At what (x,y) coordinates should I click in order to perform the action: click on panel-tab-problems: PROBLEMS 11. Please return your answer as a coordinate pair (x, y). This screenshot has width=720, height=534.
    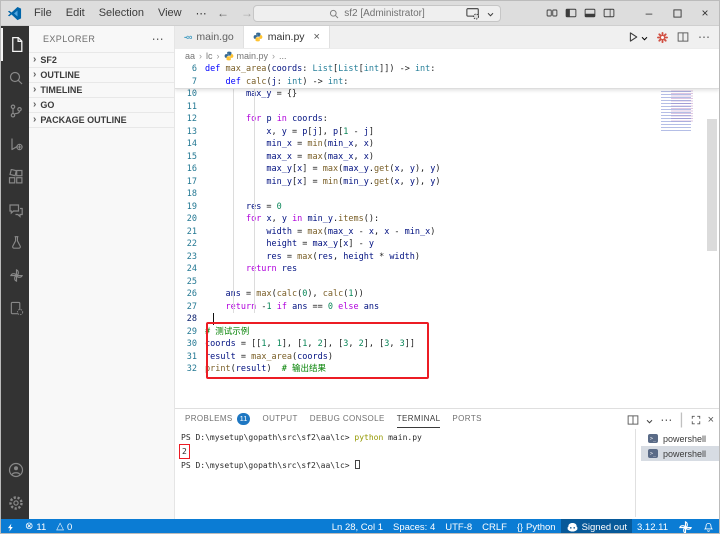
    Looking at the image, I should click on (218, 418).